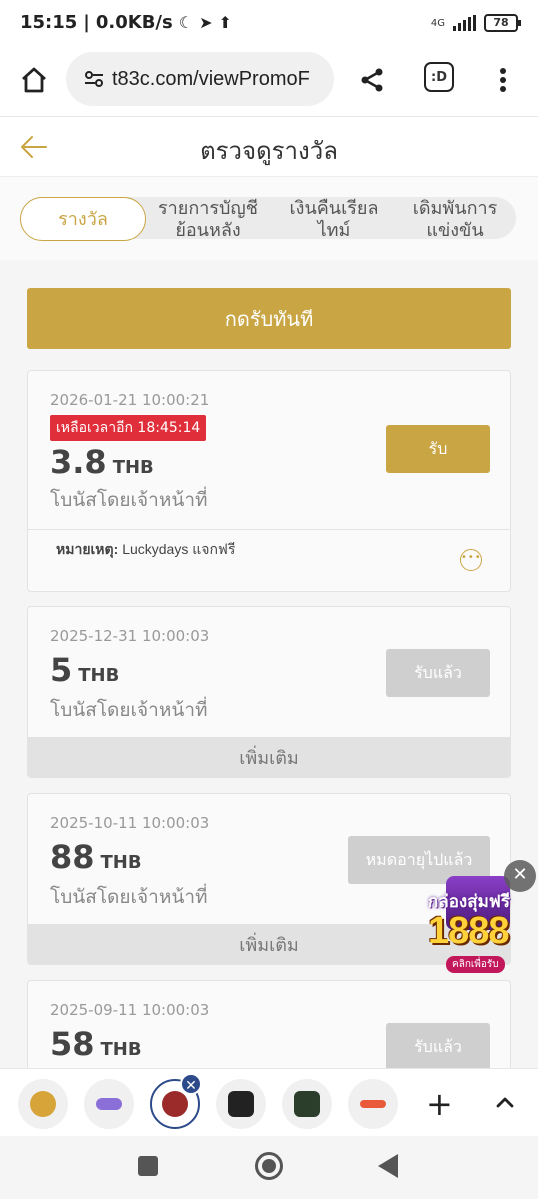  I want to click on reward-amount: 5 THB, so click(85, 670).